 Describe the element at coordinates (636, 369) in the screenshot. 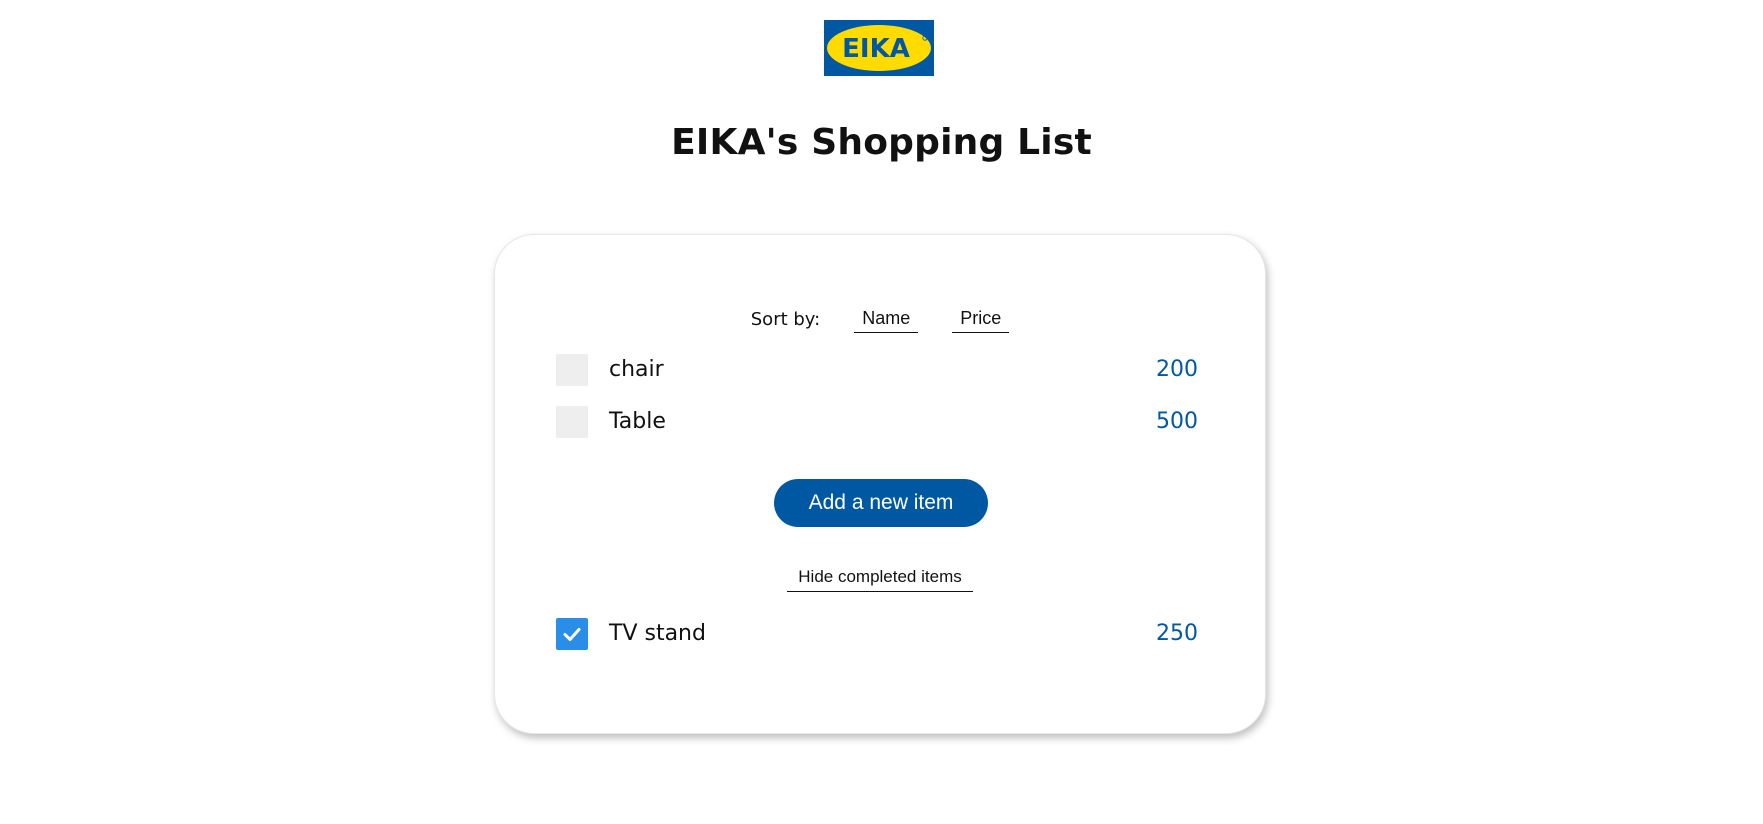

I see `item-name: chair` at that location.